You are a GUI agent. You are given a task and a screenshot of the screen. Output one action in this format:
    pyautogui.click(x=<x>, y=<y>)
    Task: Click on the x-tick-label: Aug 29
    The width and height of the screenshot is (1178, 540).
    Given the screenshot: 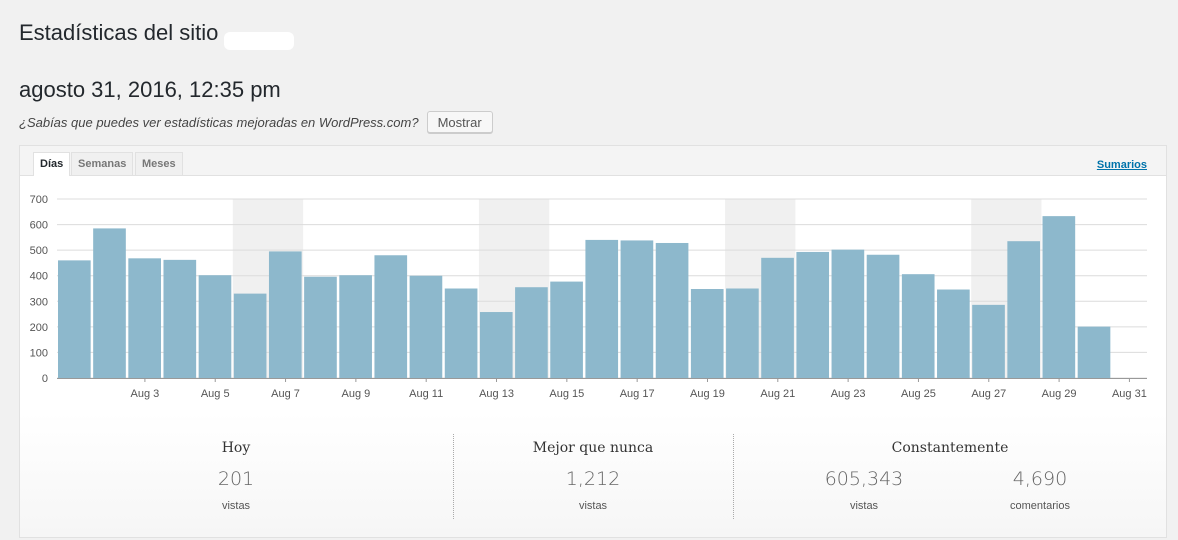 What is the action you would take?
    pyautogui.click(x=1059, y=394)
    